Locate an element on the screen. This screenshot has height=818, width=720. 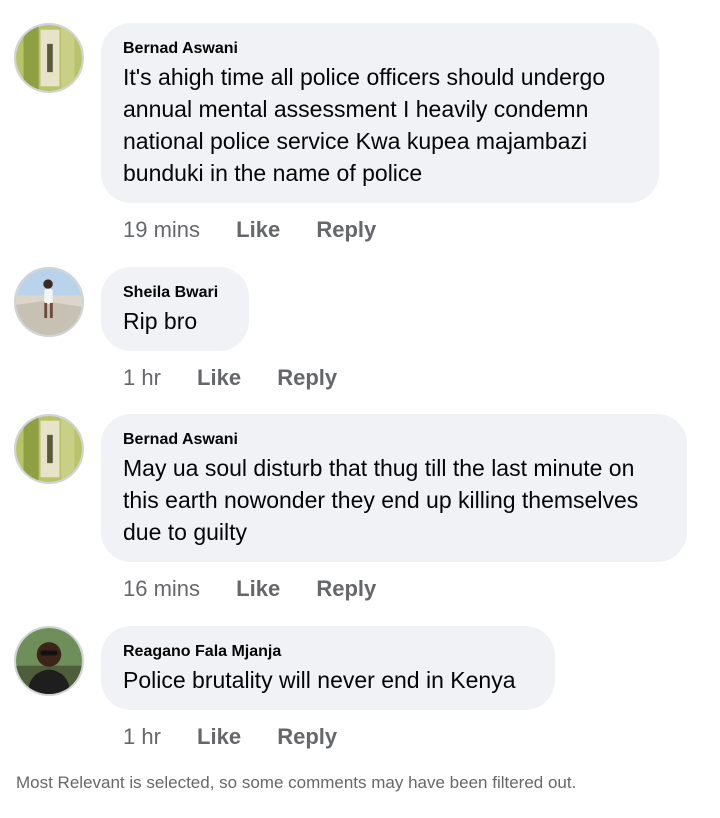
comment-actions: 19 mins Like Reply is located at coordinates (249, 230).